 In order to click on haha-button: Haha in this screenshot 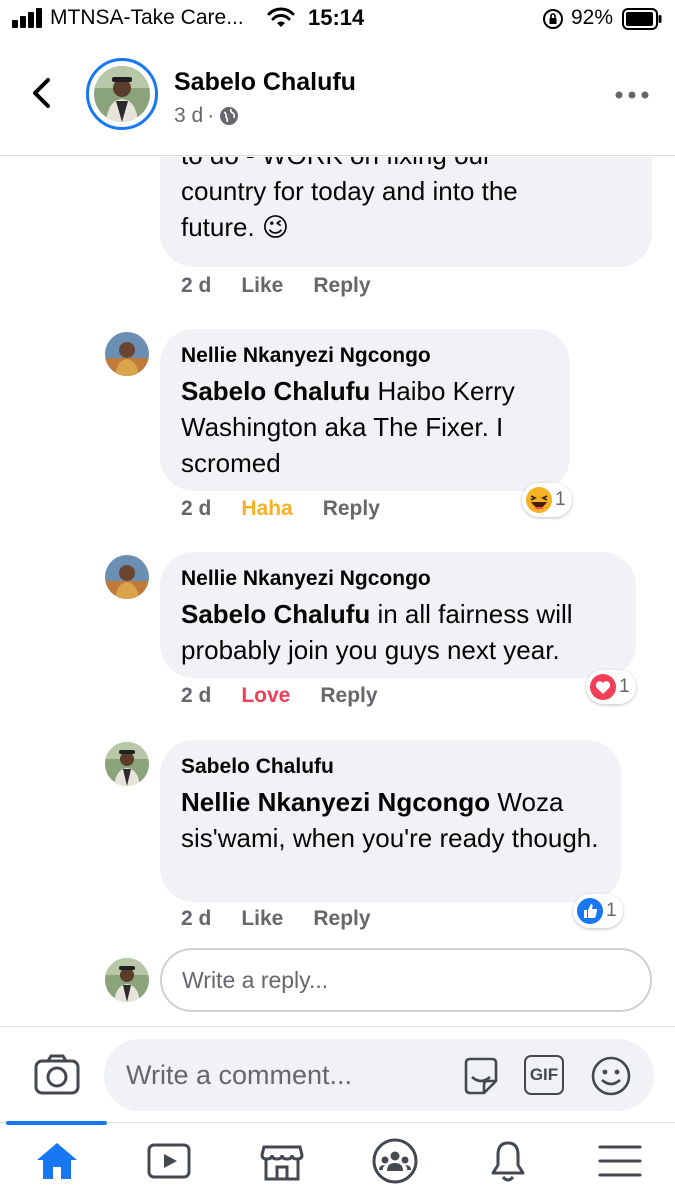, I will do `click(266, 509)`.